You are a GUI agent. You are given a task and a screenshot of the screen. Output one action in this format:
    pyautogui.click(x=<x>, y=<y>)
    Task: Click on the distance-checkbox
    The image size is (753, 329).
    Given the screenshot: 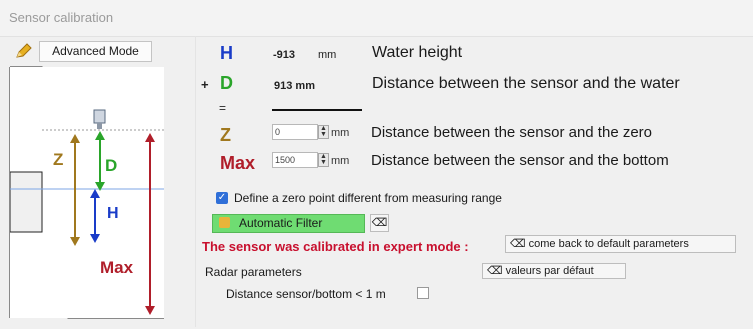 What is the action you would take?
    pyautogui.click(x=423, y=293)
    